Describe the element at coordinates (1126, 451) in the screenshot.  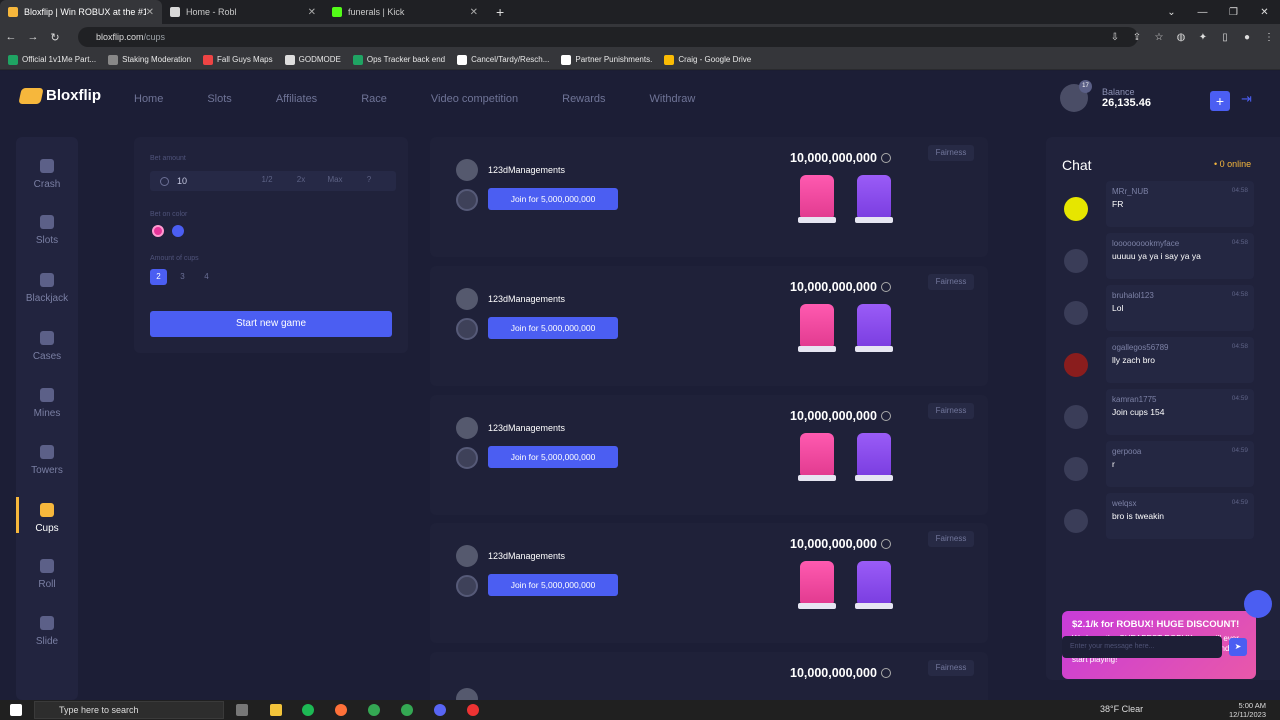
I see `chat-username: gerpooa` at that location.